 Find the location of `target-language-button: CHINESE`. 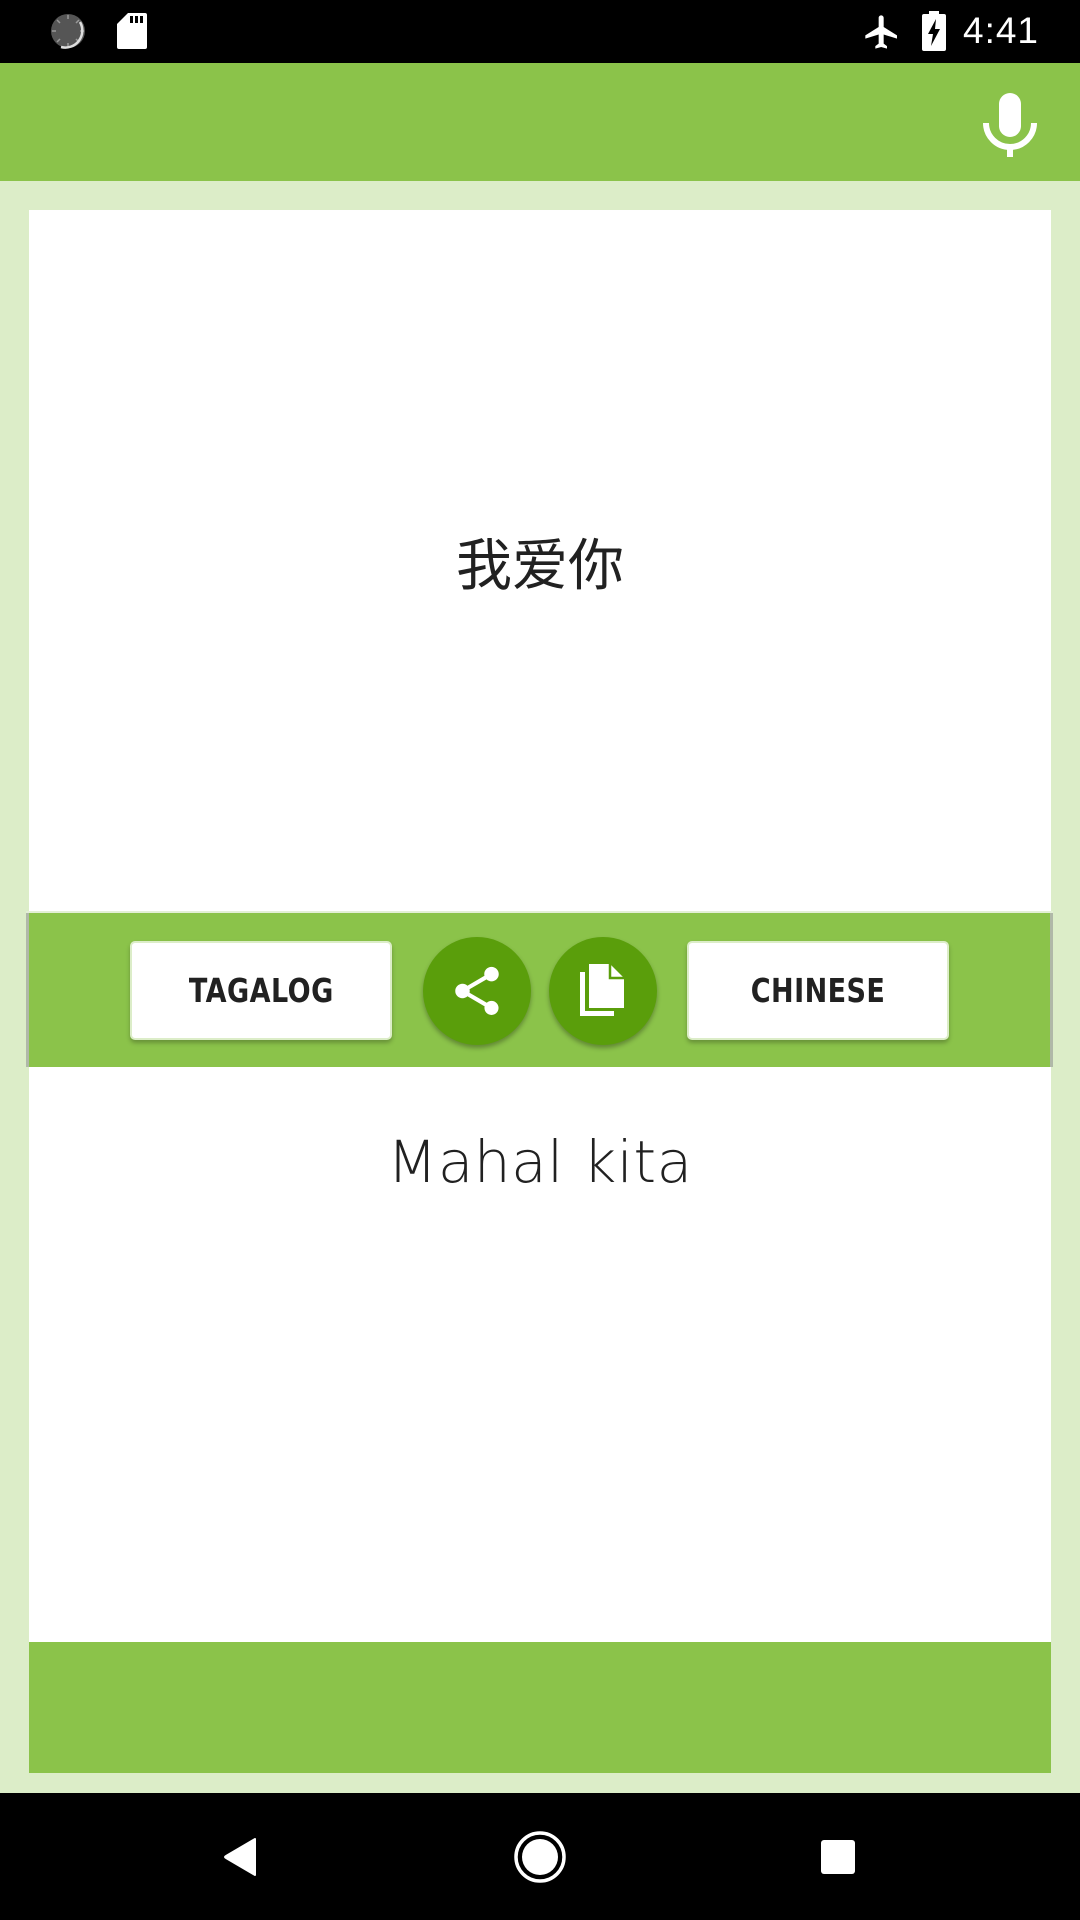

target-language-button: CHINESE is located at coordinates (818, 990).